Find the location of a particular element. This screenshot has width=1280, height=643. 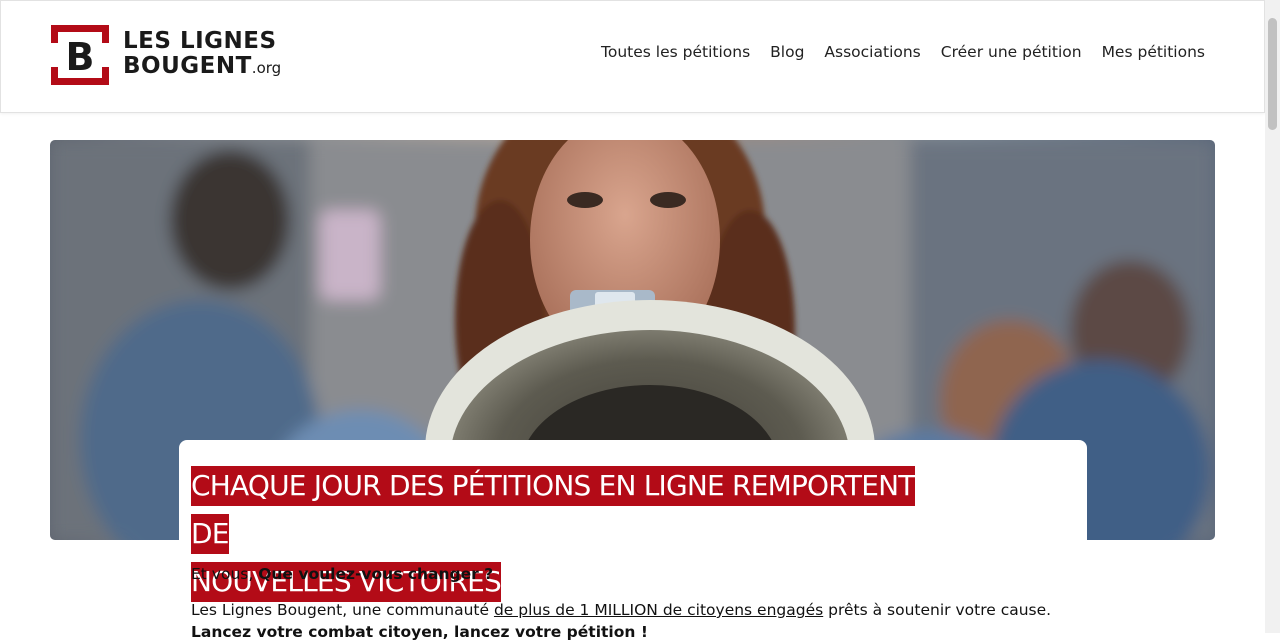

logo-wordmark: LES LIGNES BOUGENT.org is located at coordinates (202, 55).